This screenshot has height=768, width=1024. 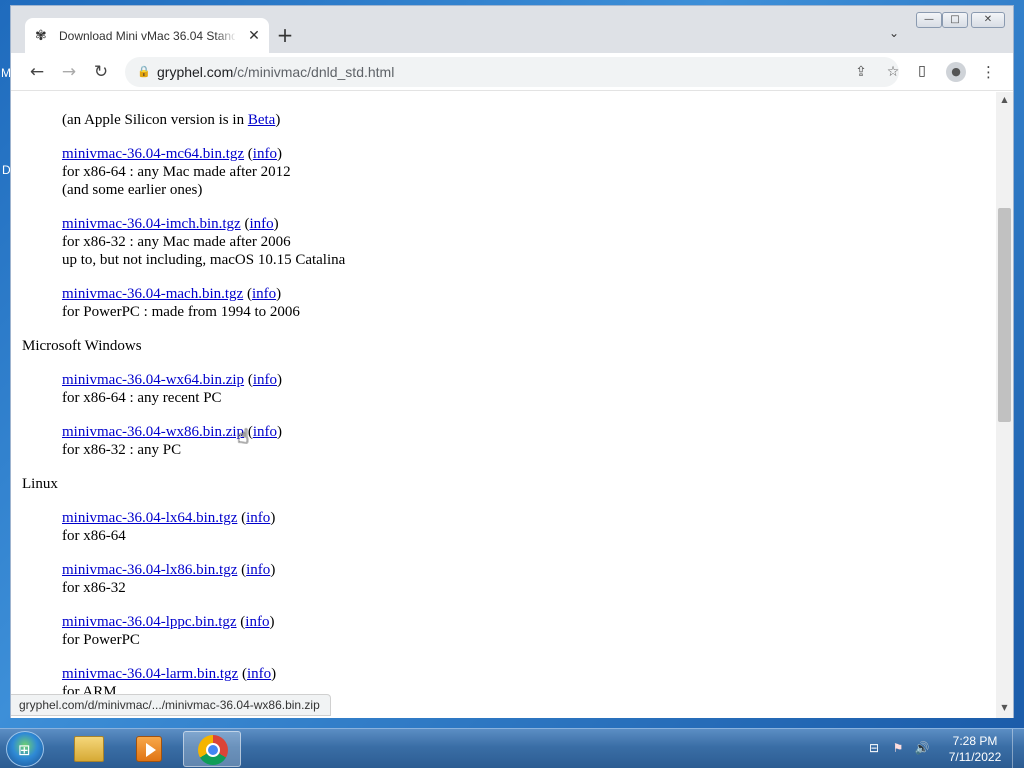 I want to click on bookmark-star-icon: ☆, so click(x=893, y=72).